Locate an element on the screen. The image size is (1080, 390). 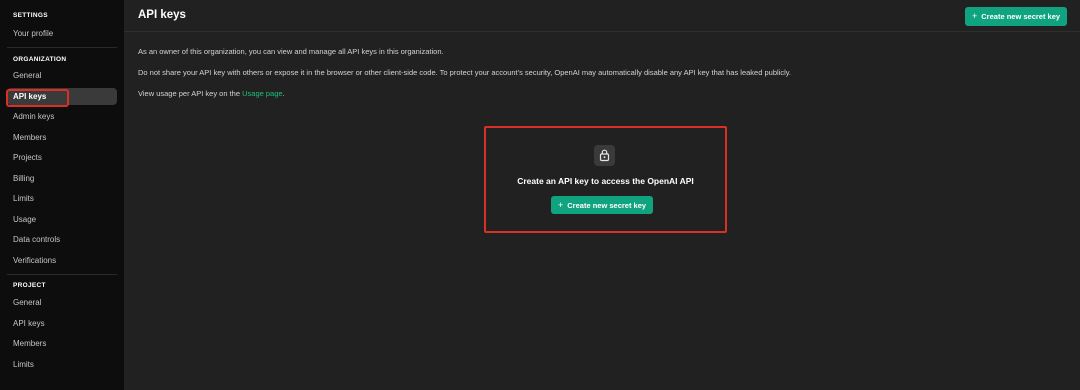
sidebar-item-project-api-keys: API keys is located at coordinates (62, 323).